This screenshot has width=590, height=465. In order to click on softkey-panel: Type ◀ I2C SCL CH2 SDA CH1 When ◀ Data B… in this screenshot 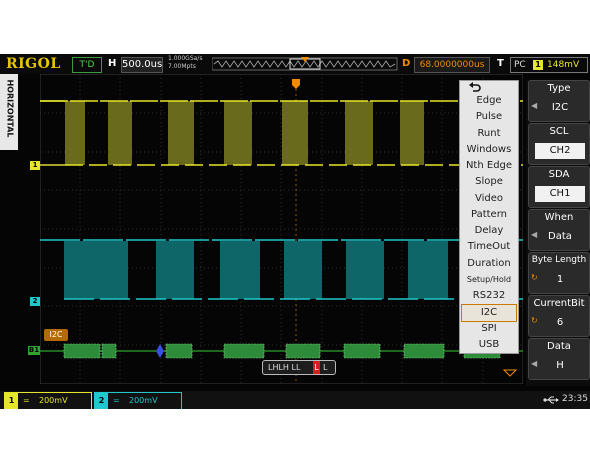, I will do `click(558, 233)`.